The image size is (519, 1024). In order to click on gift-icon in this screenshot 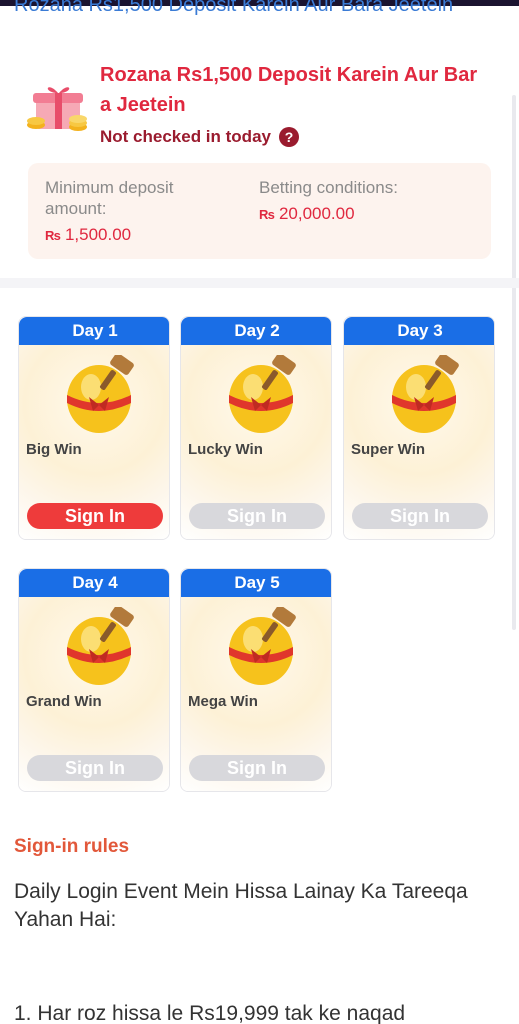, I will do `click(57, 109)`.